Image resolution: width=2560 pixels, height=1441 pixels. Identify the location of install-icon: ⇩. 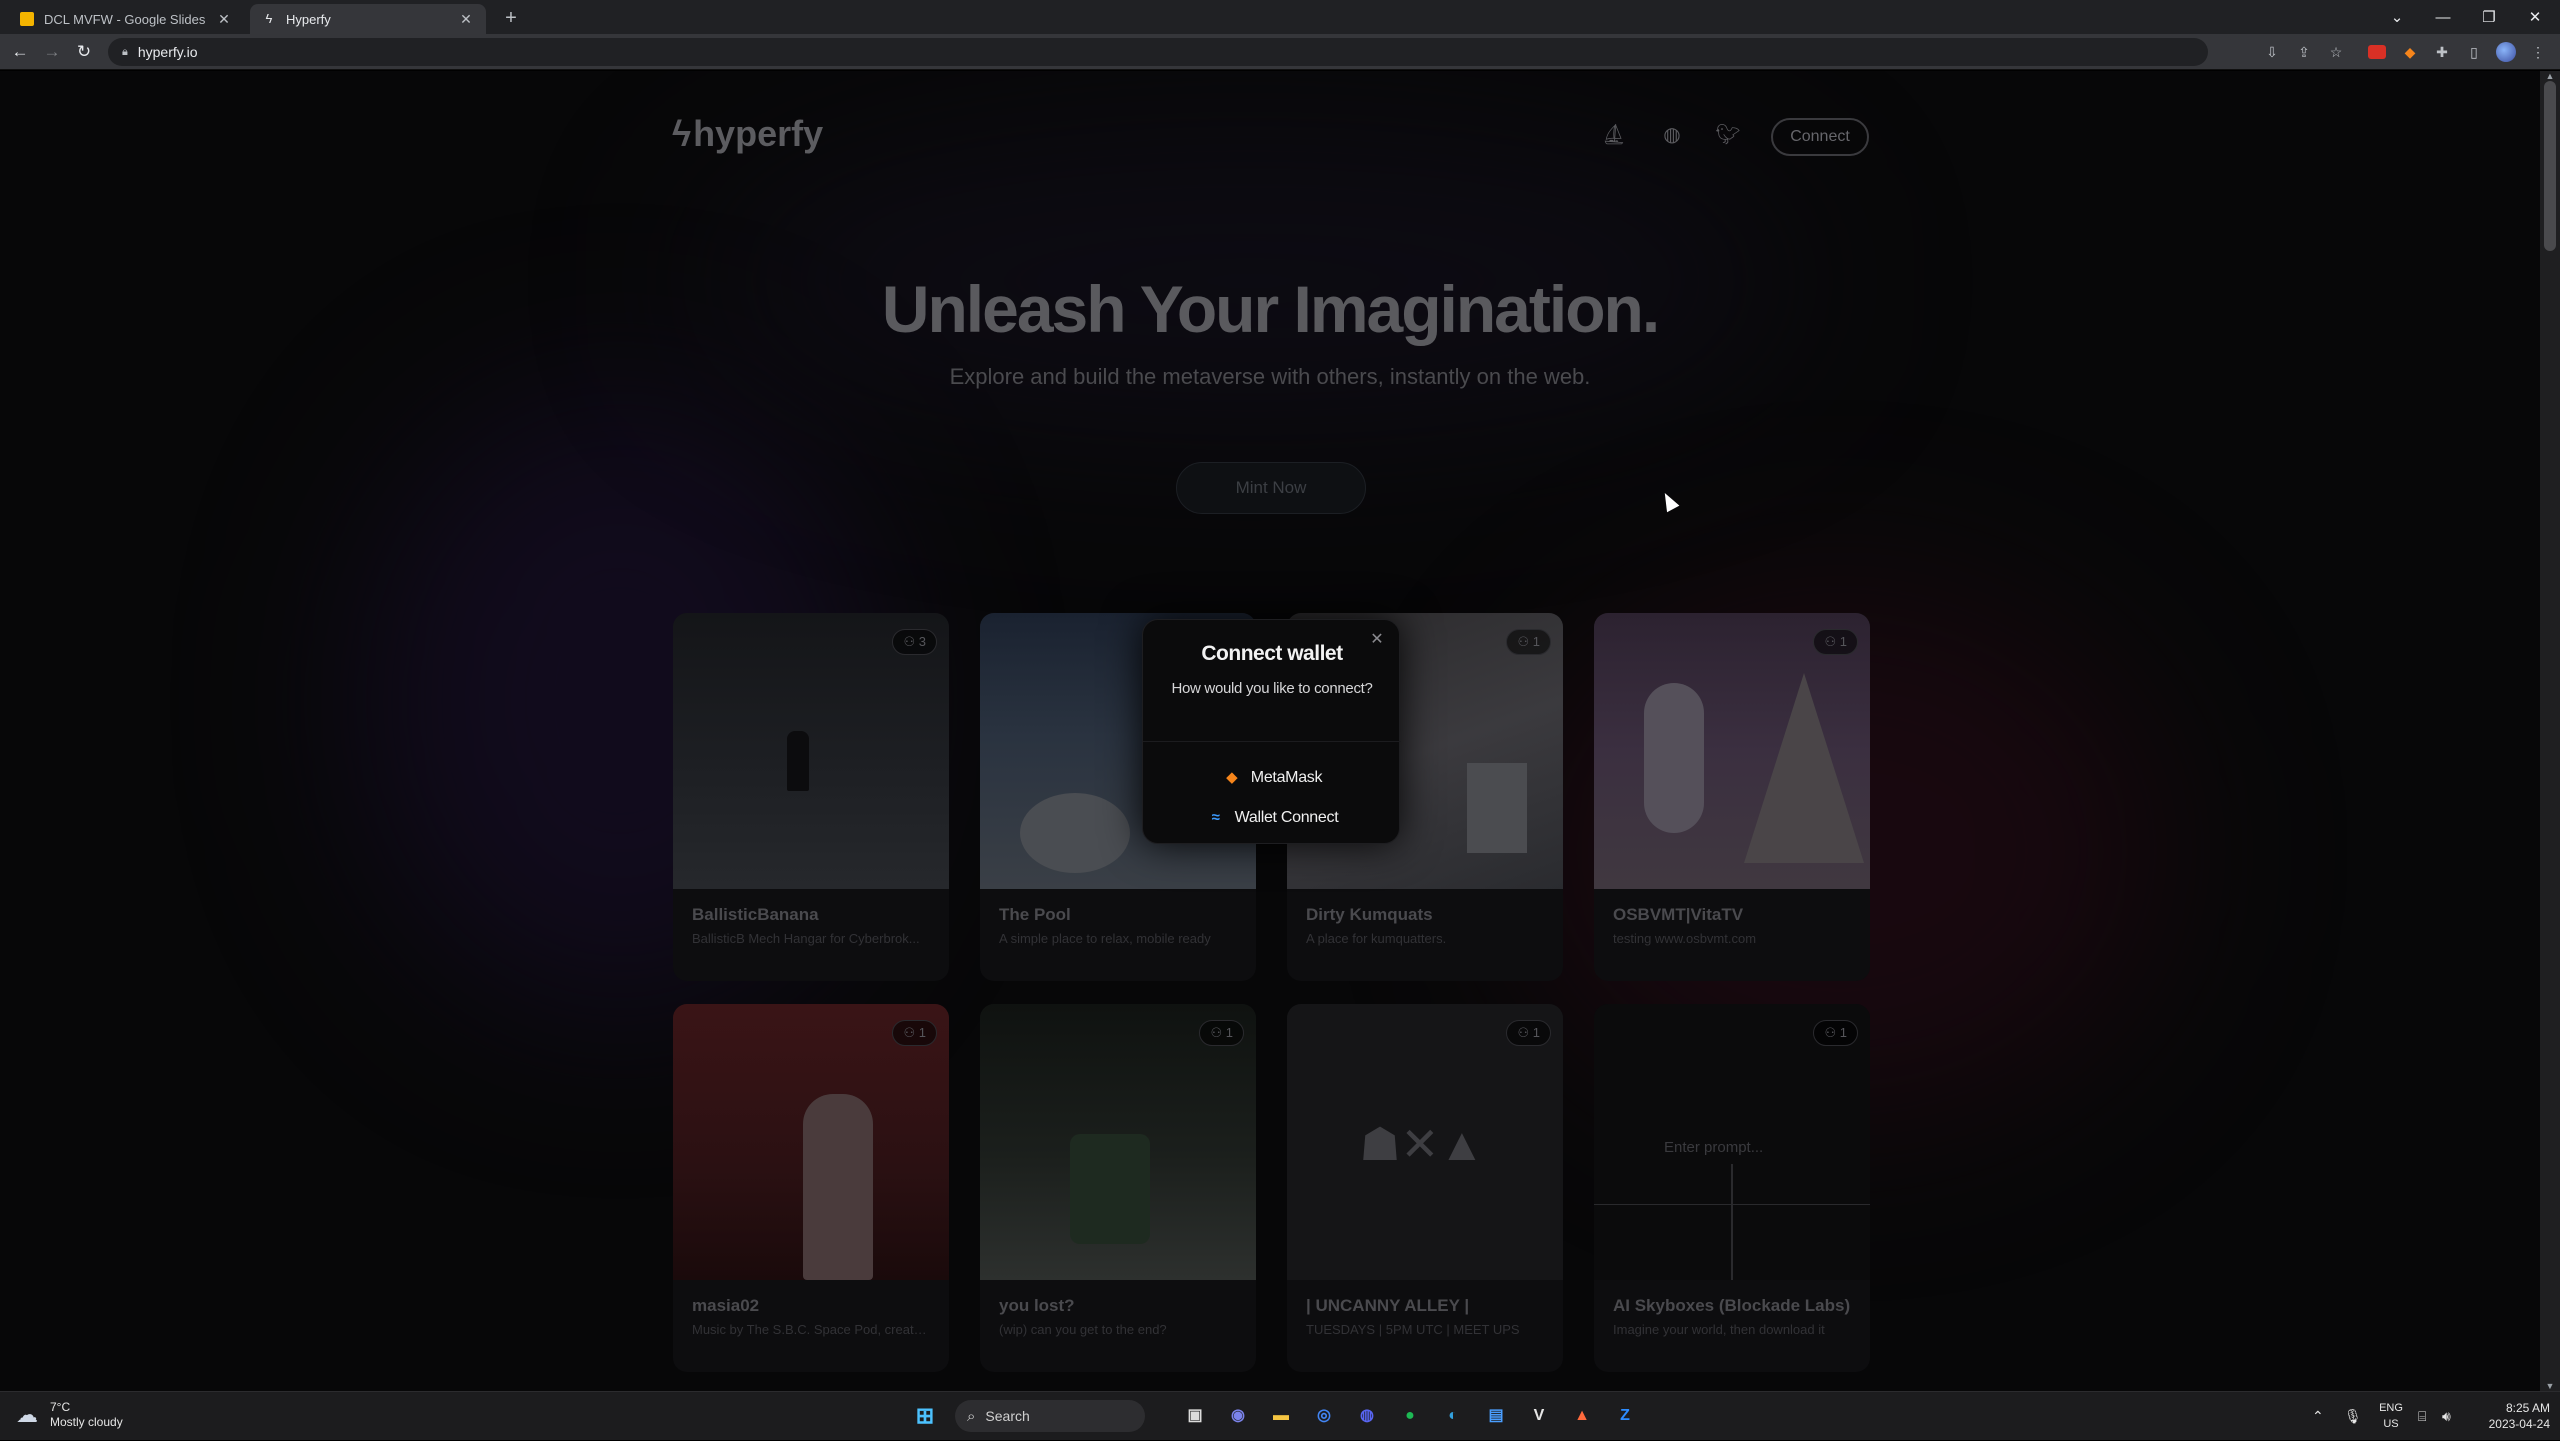
(2272, 52).